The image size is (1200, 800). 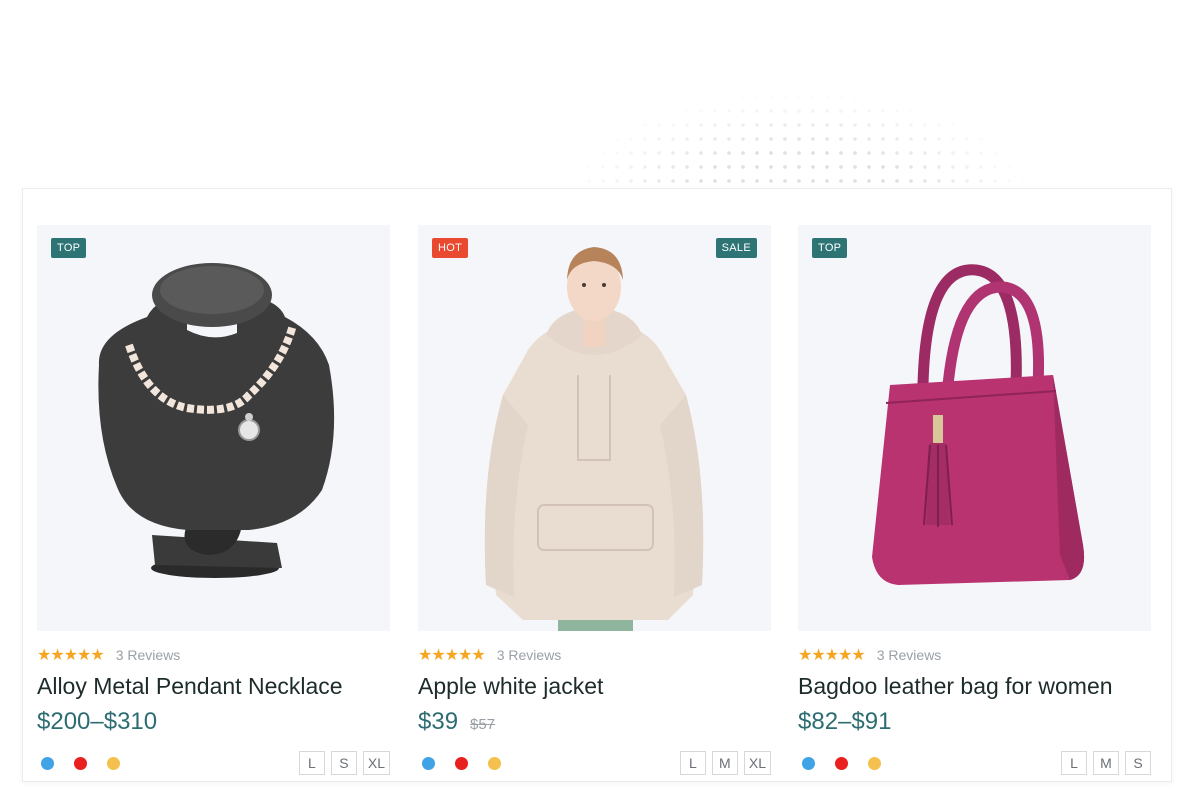 I want to click on product-title: Apple white jacket, so click(x=594, y=686).